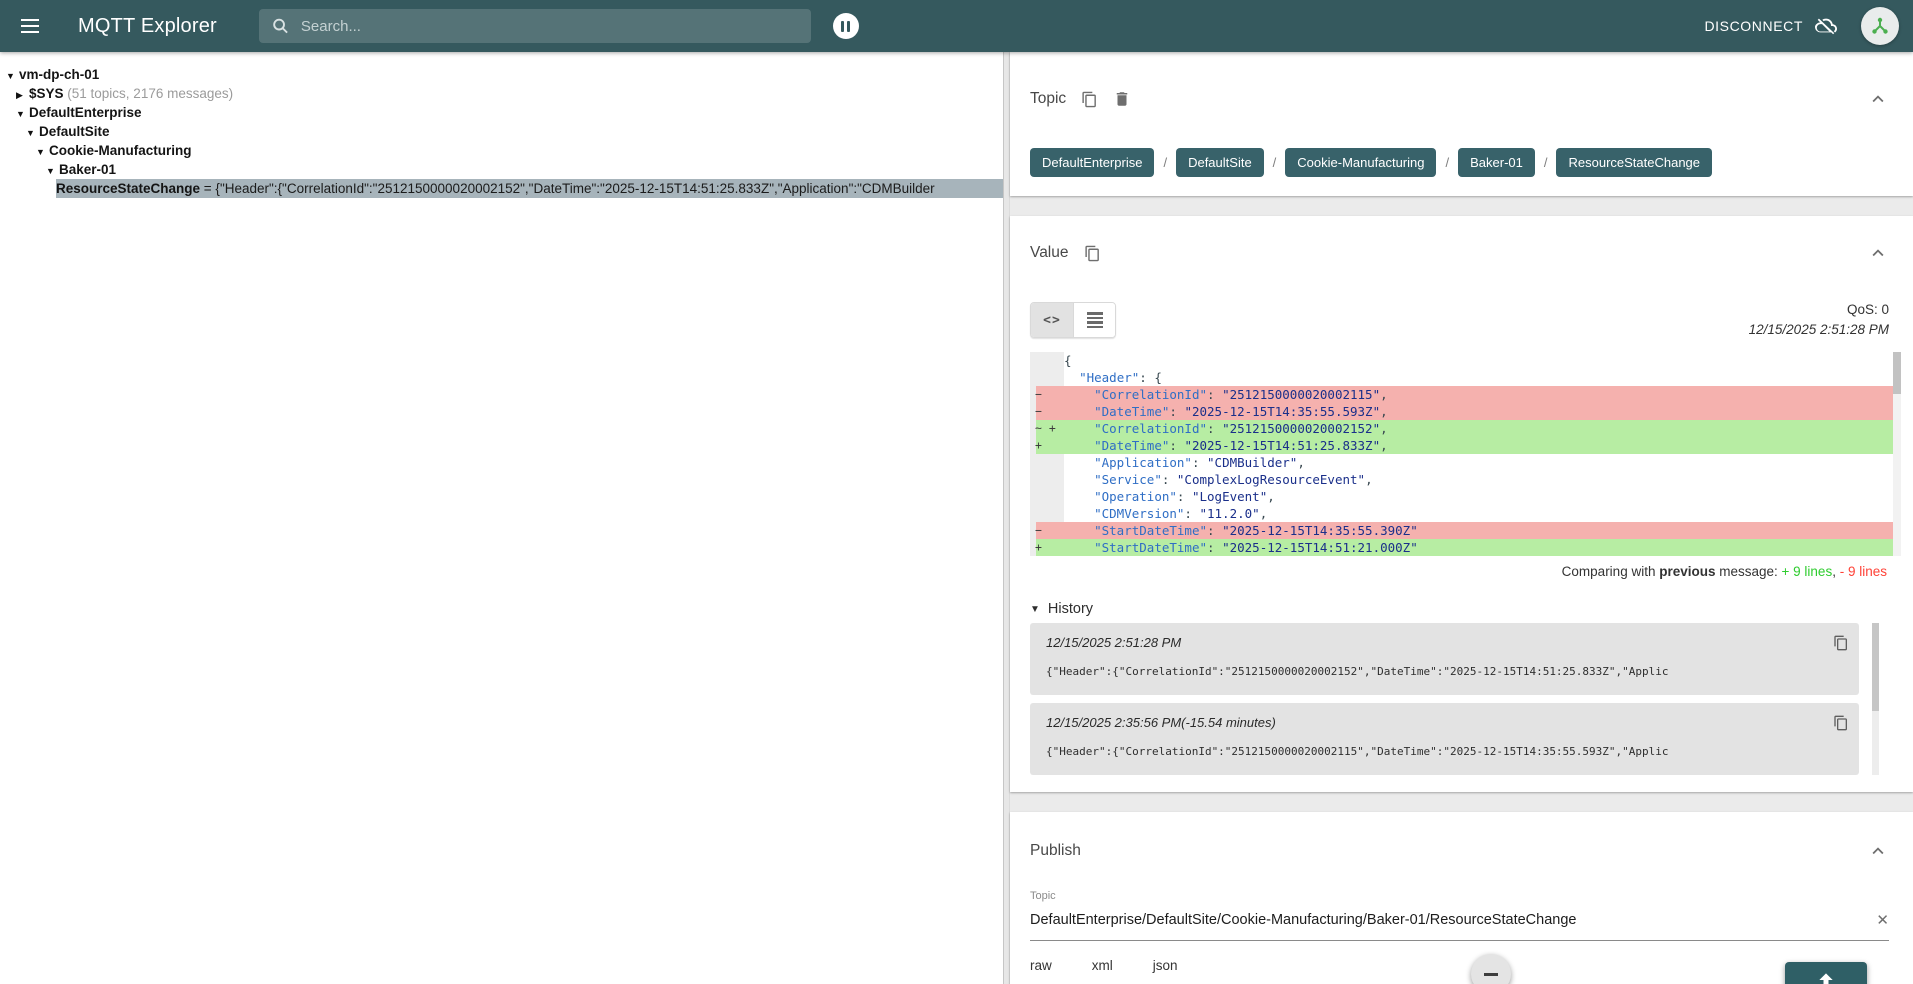  Describe the element at coordinates (1753, 26) in the screenshot. I see `disconnect-button: DISCONNECT` at that location.